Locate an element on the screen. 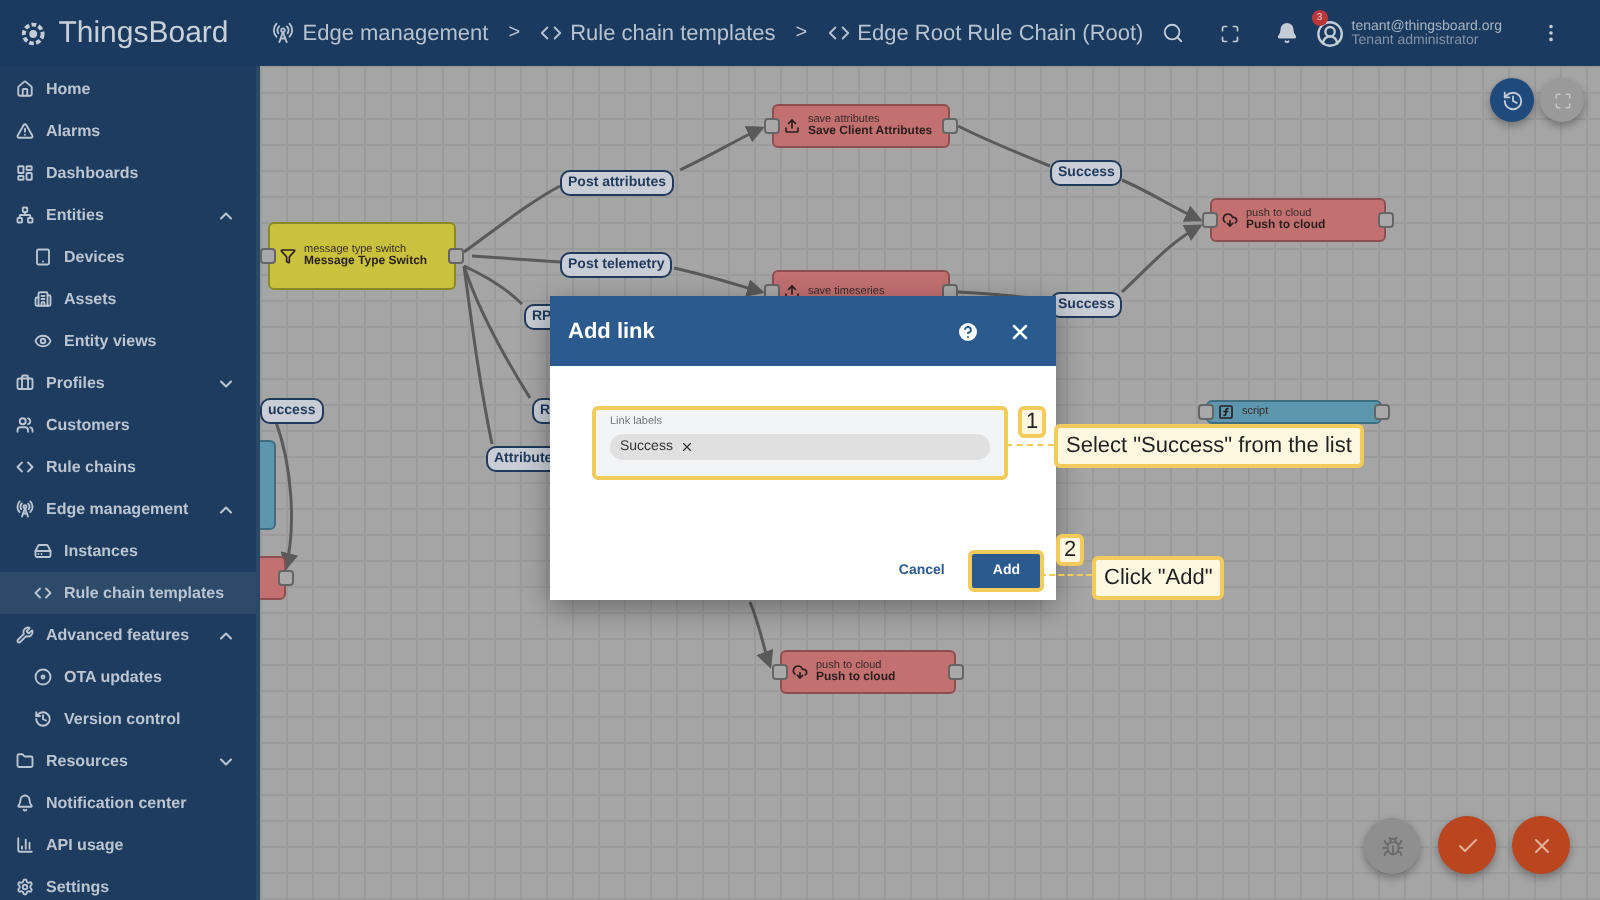 This screenshot has width=1600, height=900. sidebar-item: Entities is located at coordinates (128, 215).